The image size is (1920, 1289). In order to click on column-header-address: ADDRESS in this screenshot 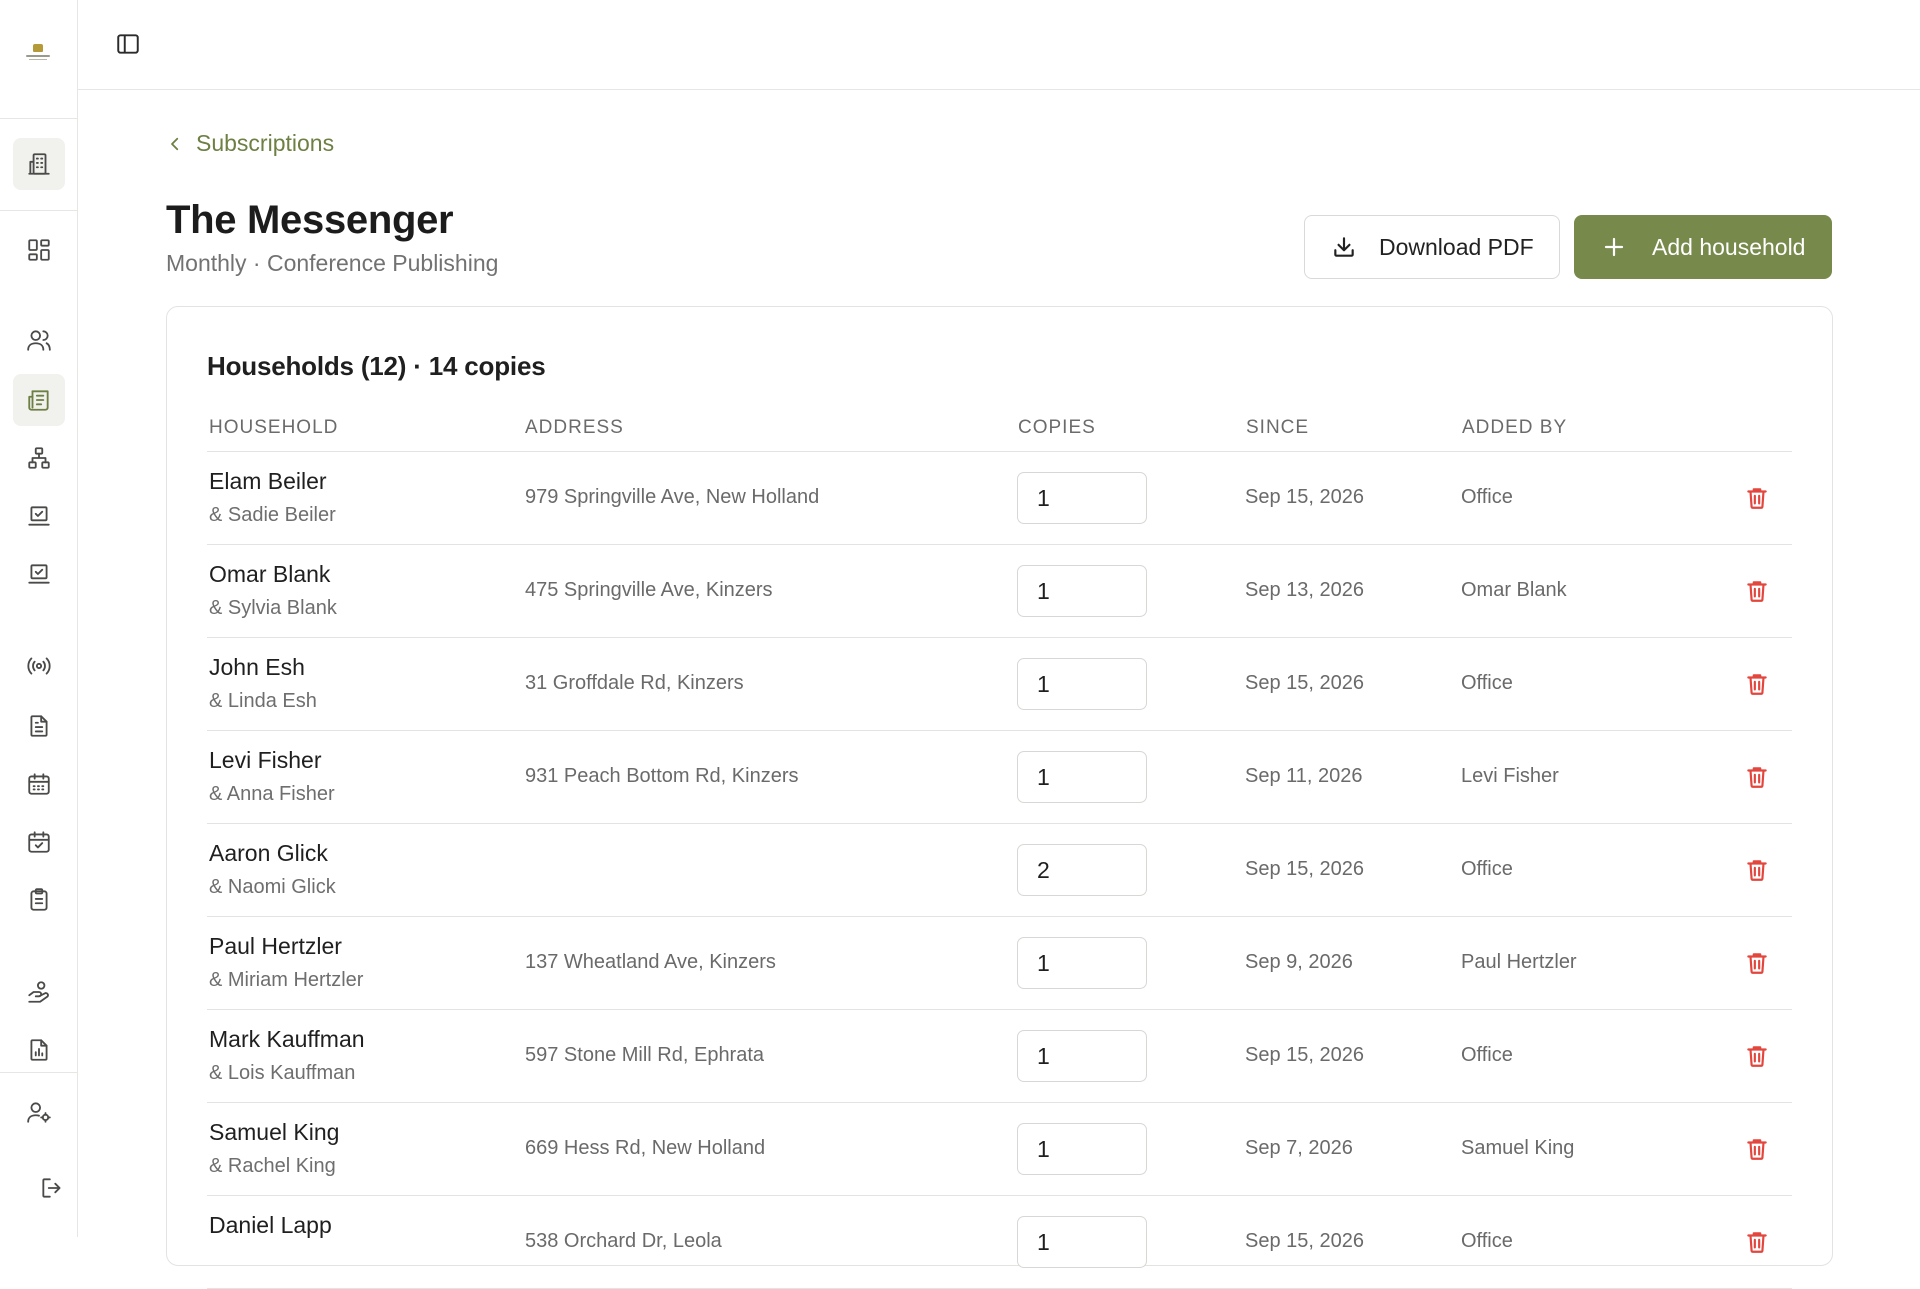, I will do `click(574, 427)`.